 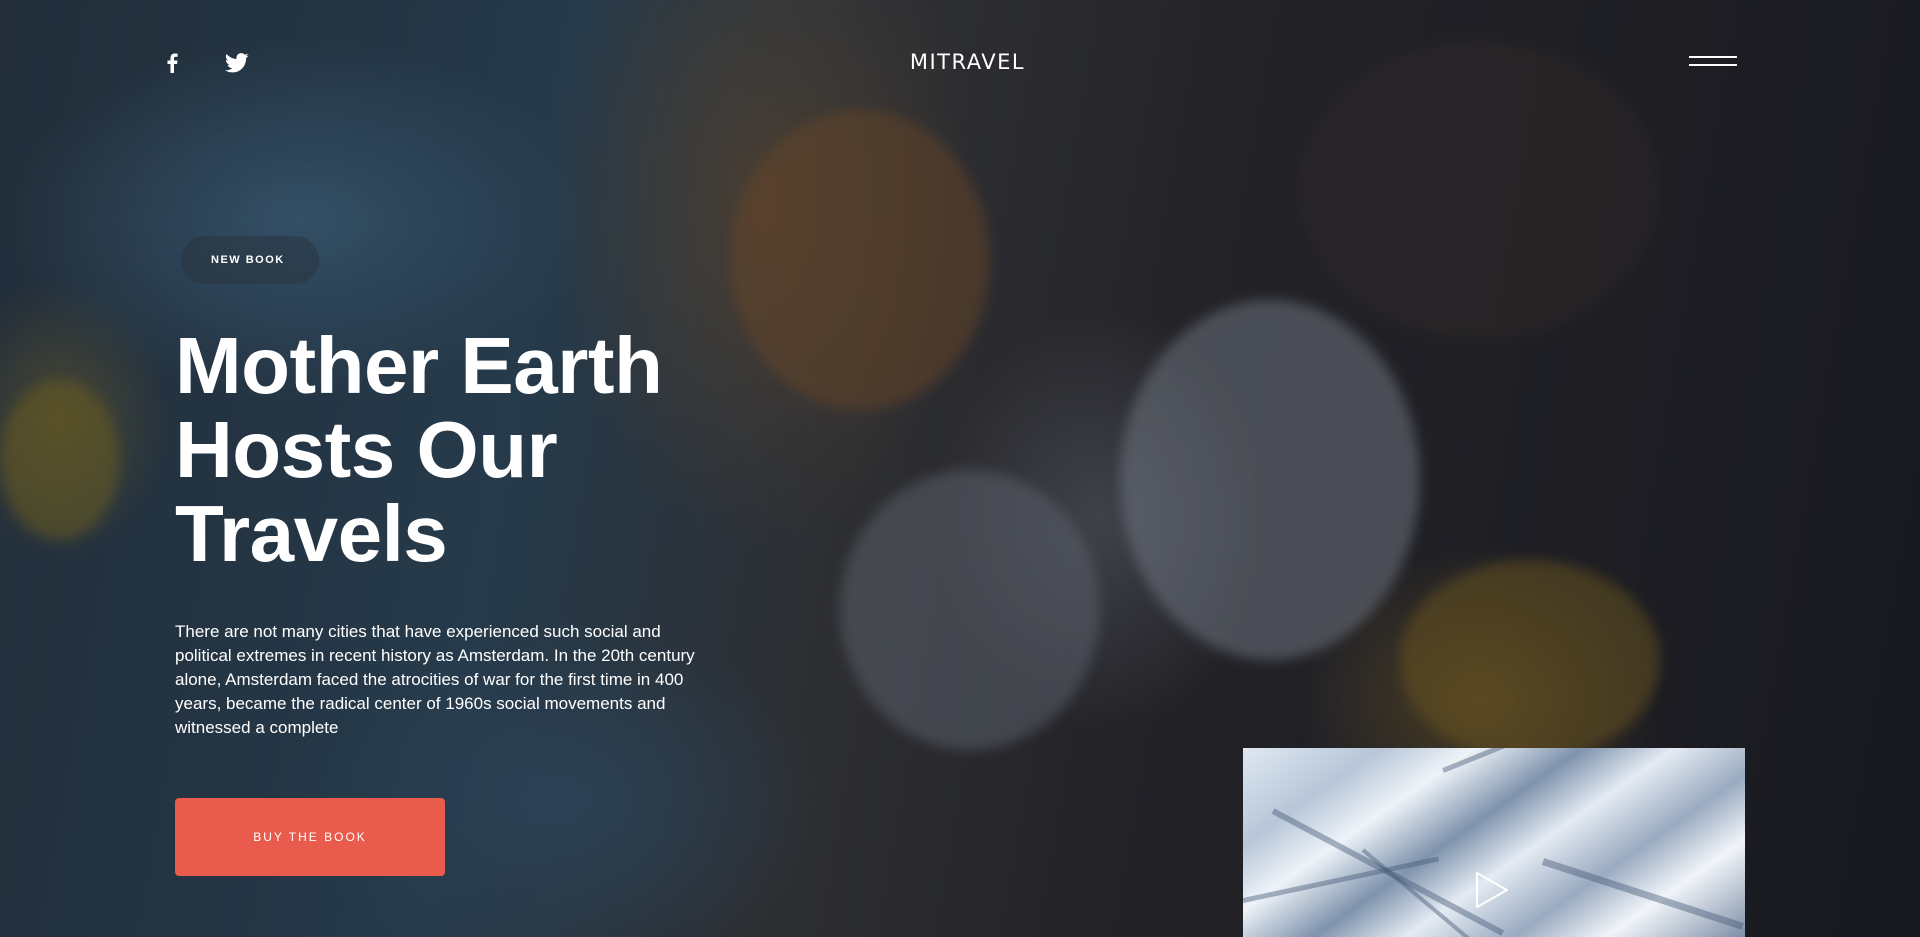 What do you see at coordinates (310, 837) in the screenshot?
I see `buy-the-book-button: BUY THE BOOK` at bounding box center [310, 837].